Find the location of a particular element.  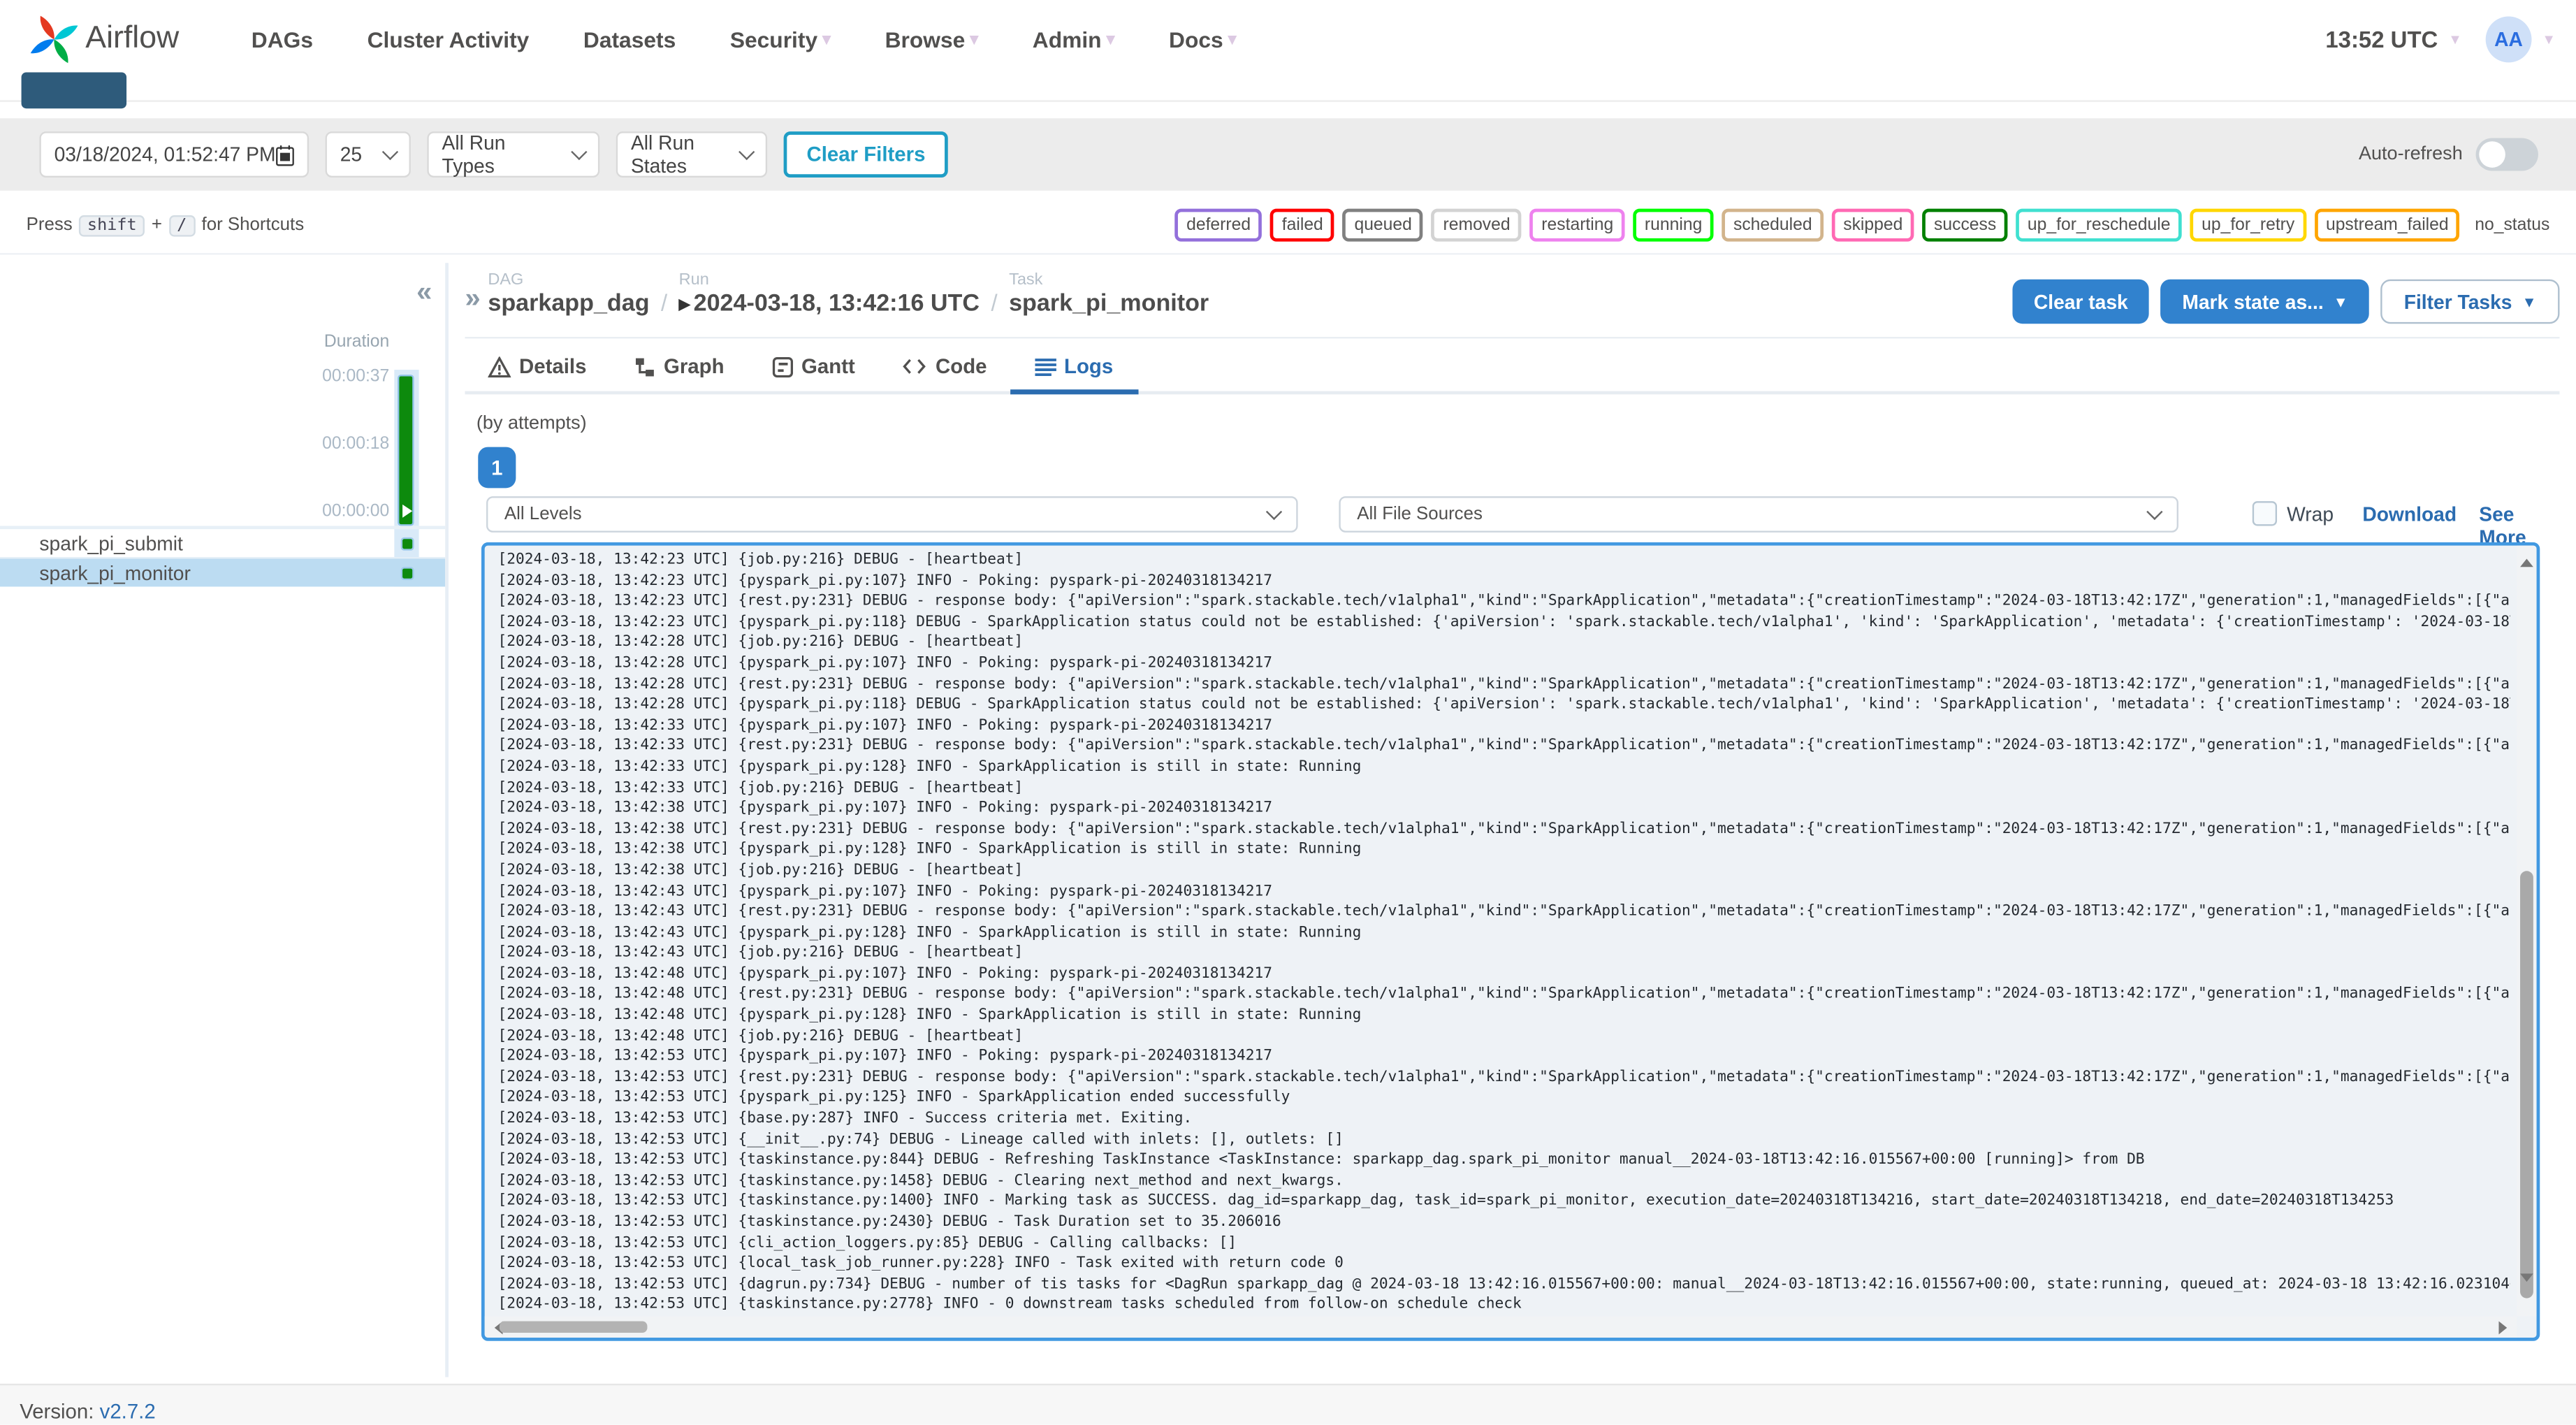

vertical-scrollbar is located at coordinates (2527, 931).